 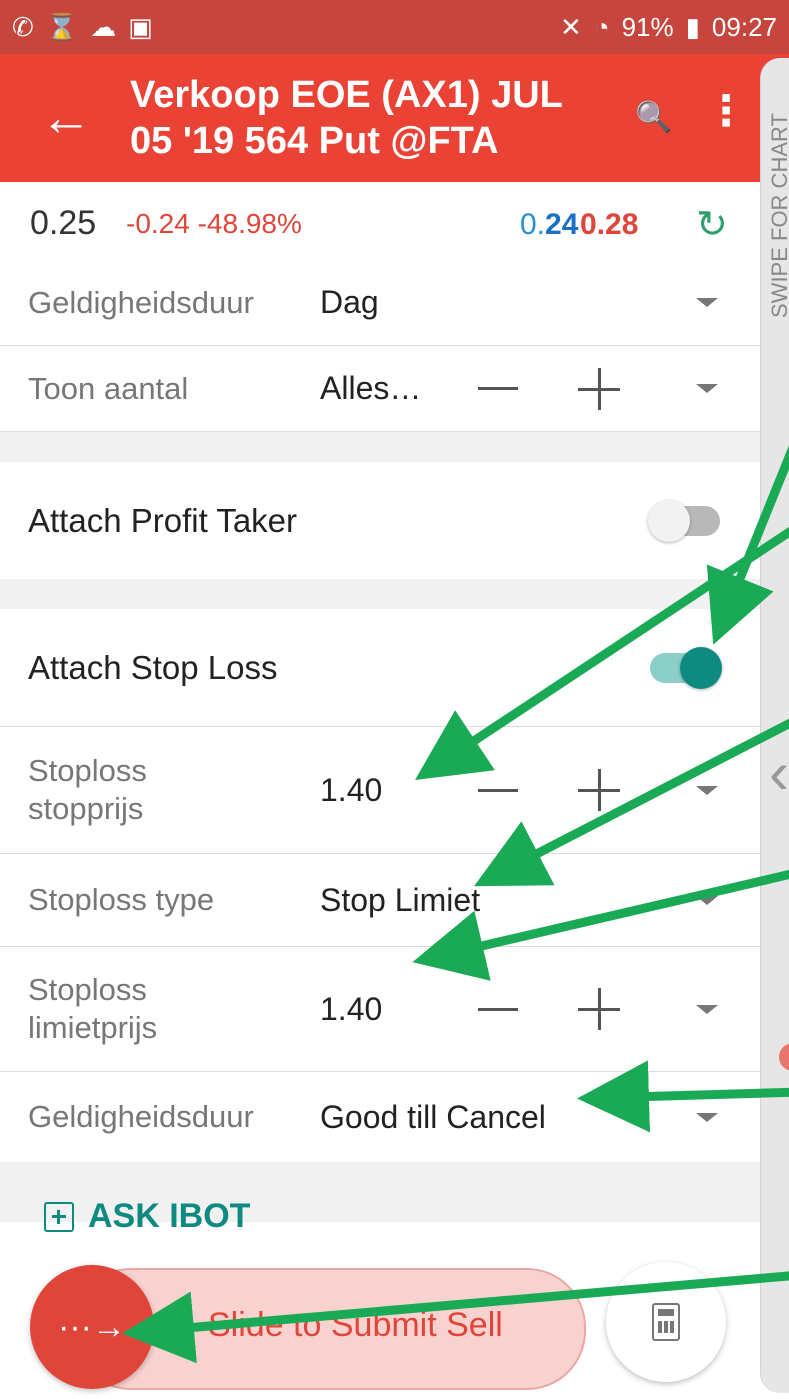 I want to click on validity-label: Geldigheidsduur, so click(x=141, y=302).